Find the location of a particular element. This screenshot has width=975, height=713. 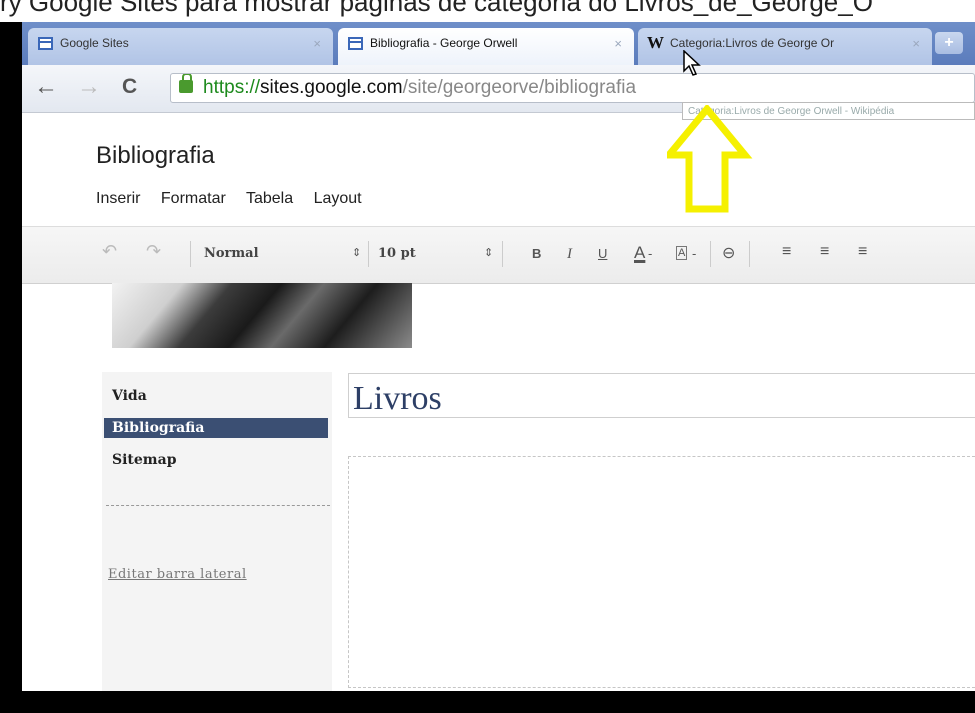

redo-icon: ↷ is located at coordinates (153, 251).